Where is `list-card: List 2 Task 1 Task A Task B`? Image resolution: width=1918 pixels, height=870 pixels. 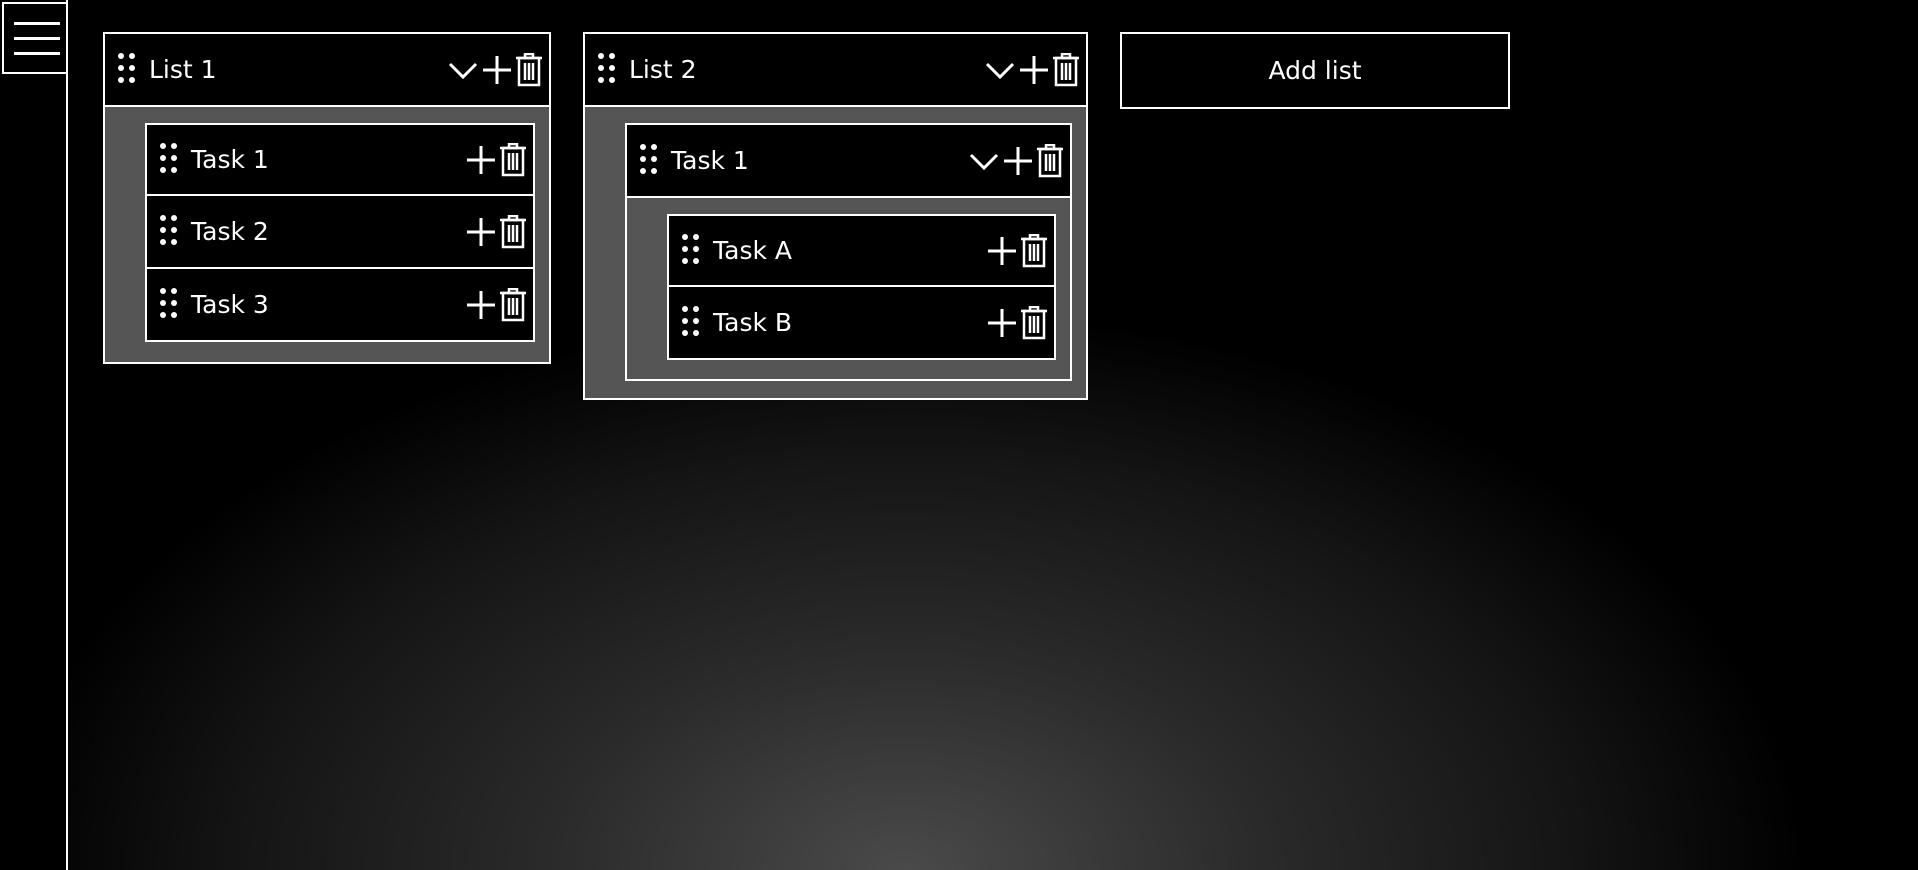 list-card: List 2 Task 1 Task A Task B is located at coordinates (835, 216).